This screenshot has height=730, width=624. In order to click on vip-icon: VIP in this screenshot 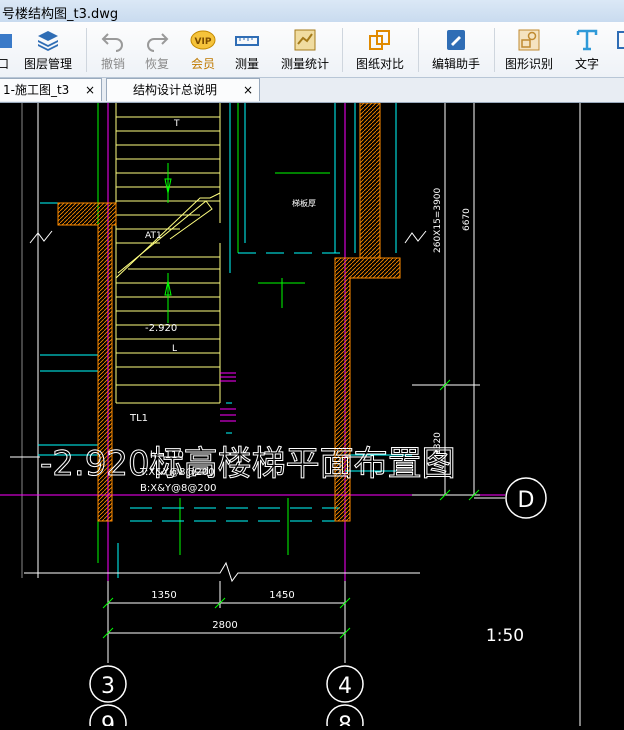, I will do `click(203, 40)`.